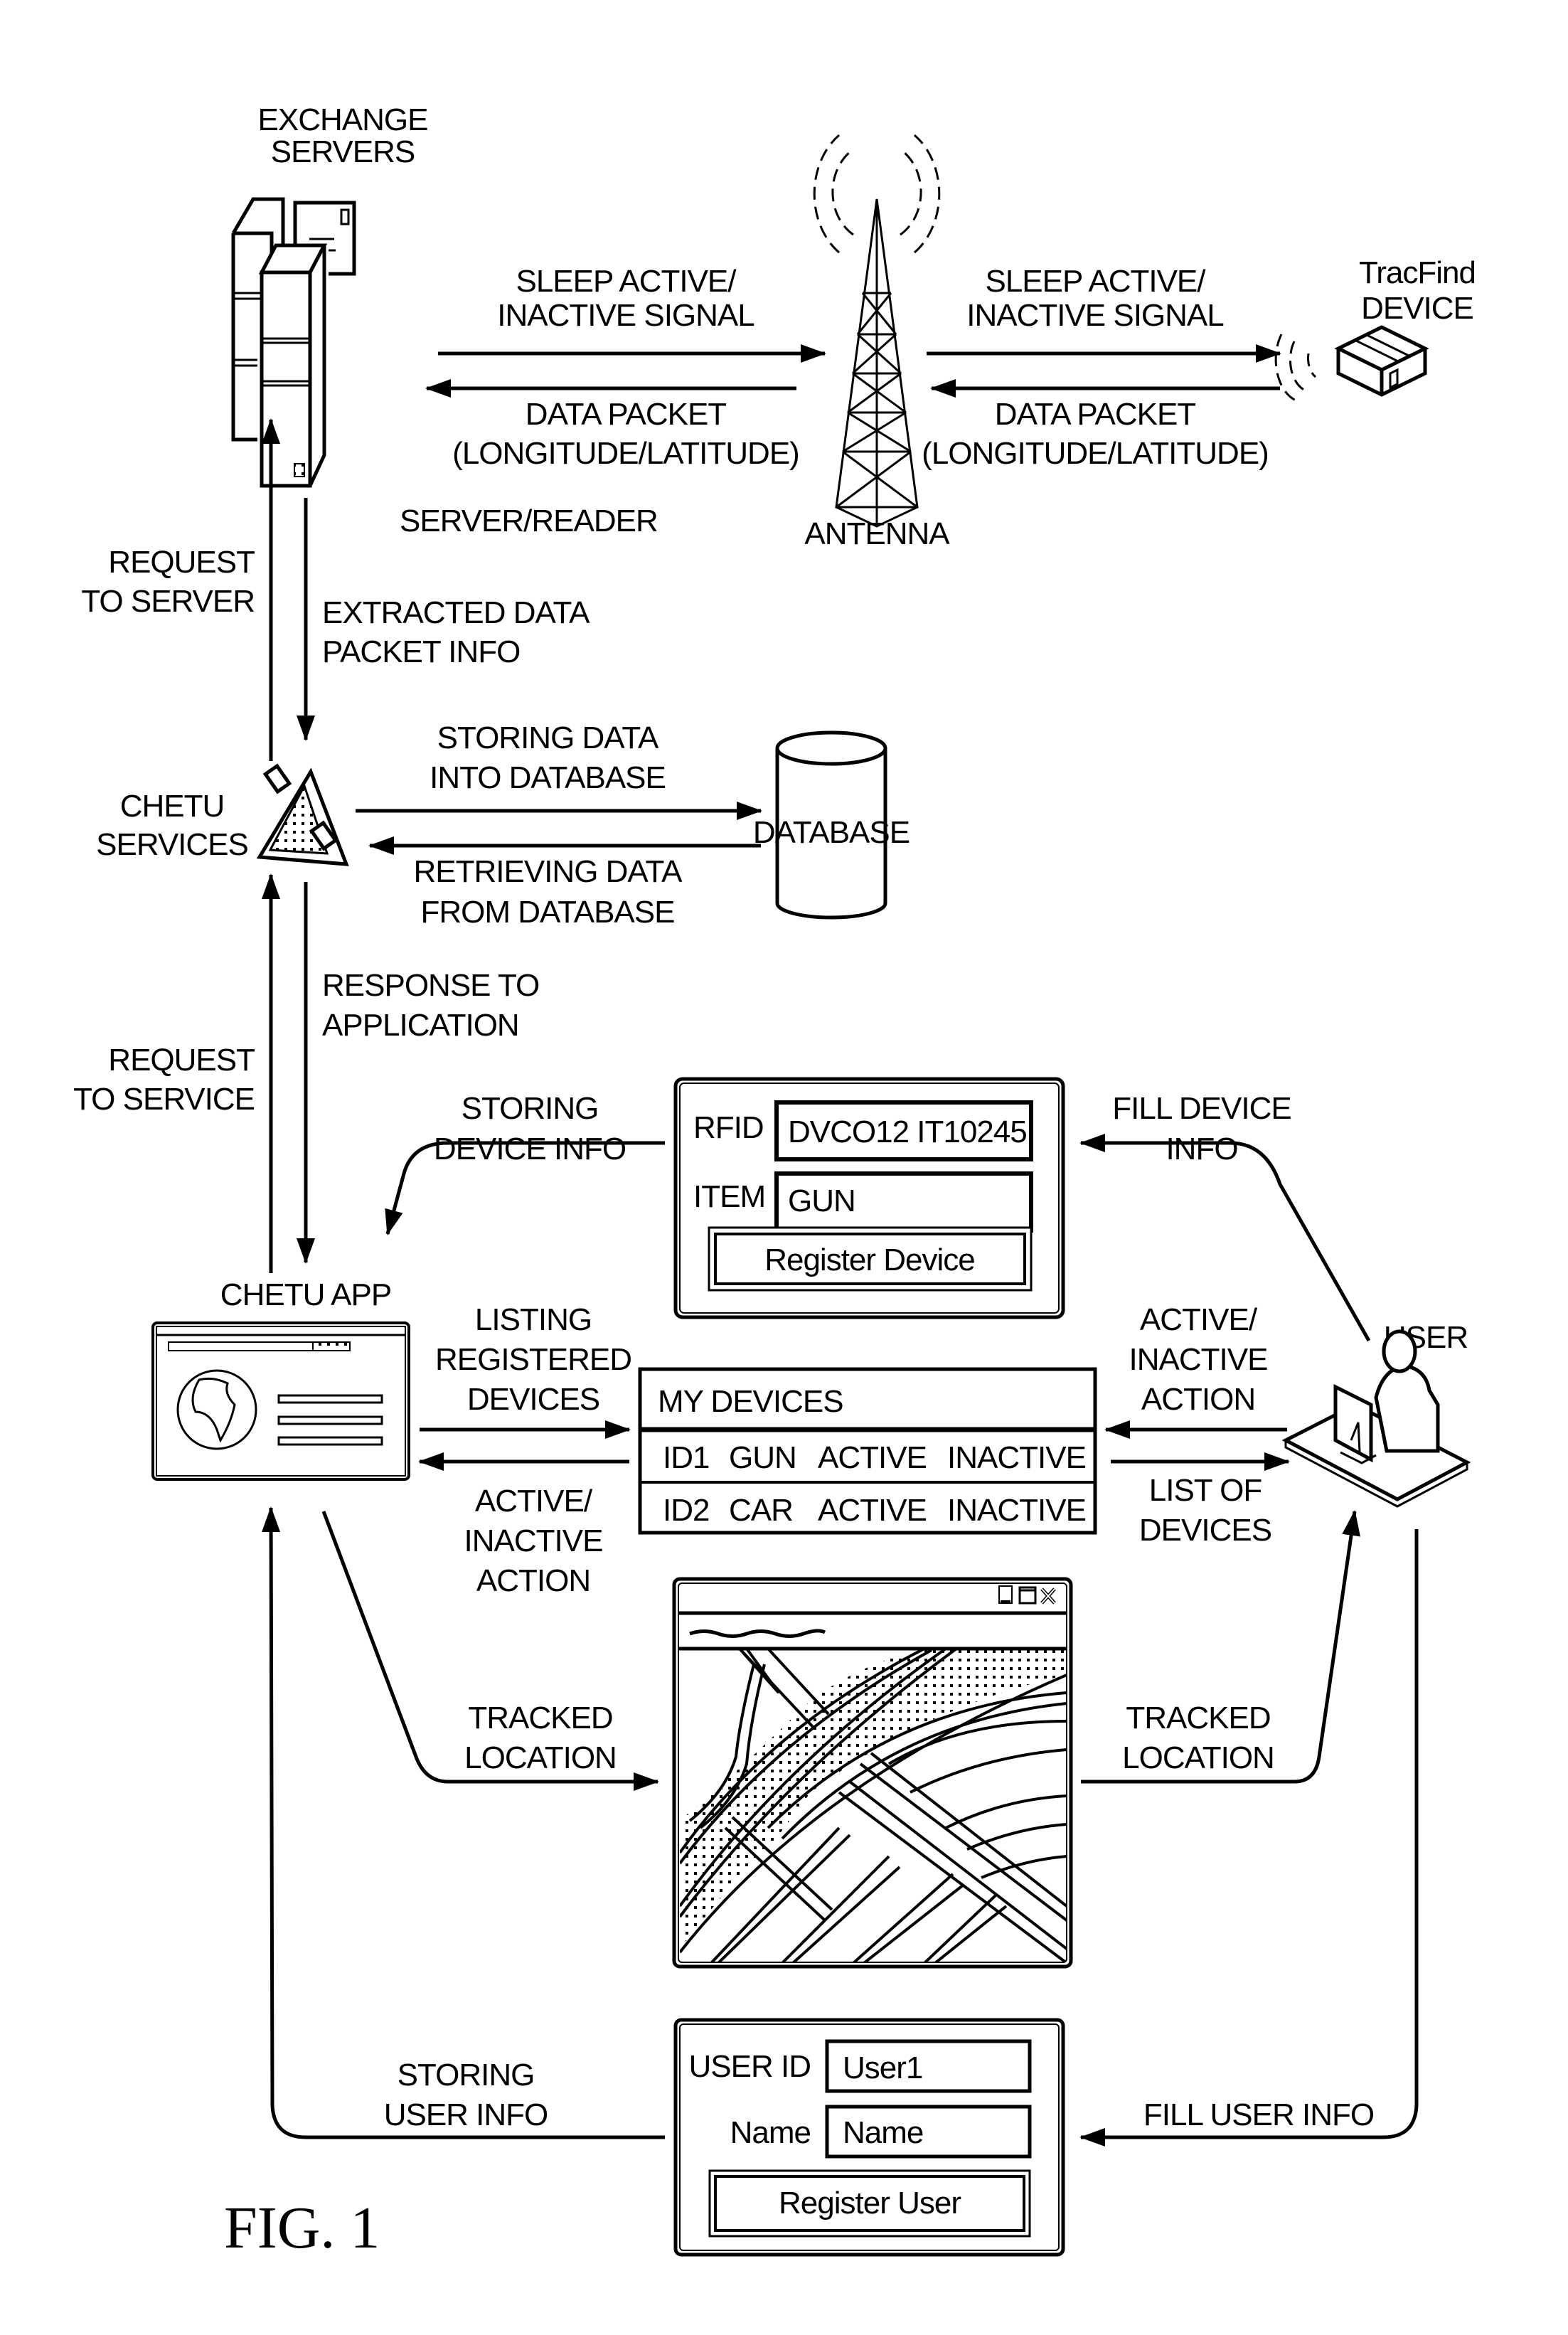 This screenshot has width=1568, height=2335. Describe the element at coordinates (877, 533) in the screenshot. I see `antenna-label: ANTENNA` at that location.